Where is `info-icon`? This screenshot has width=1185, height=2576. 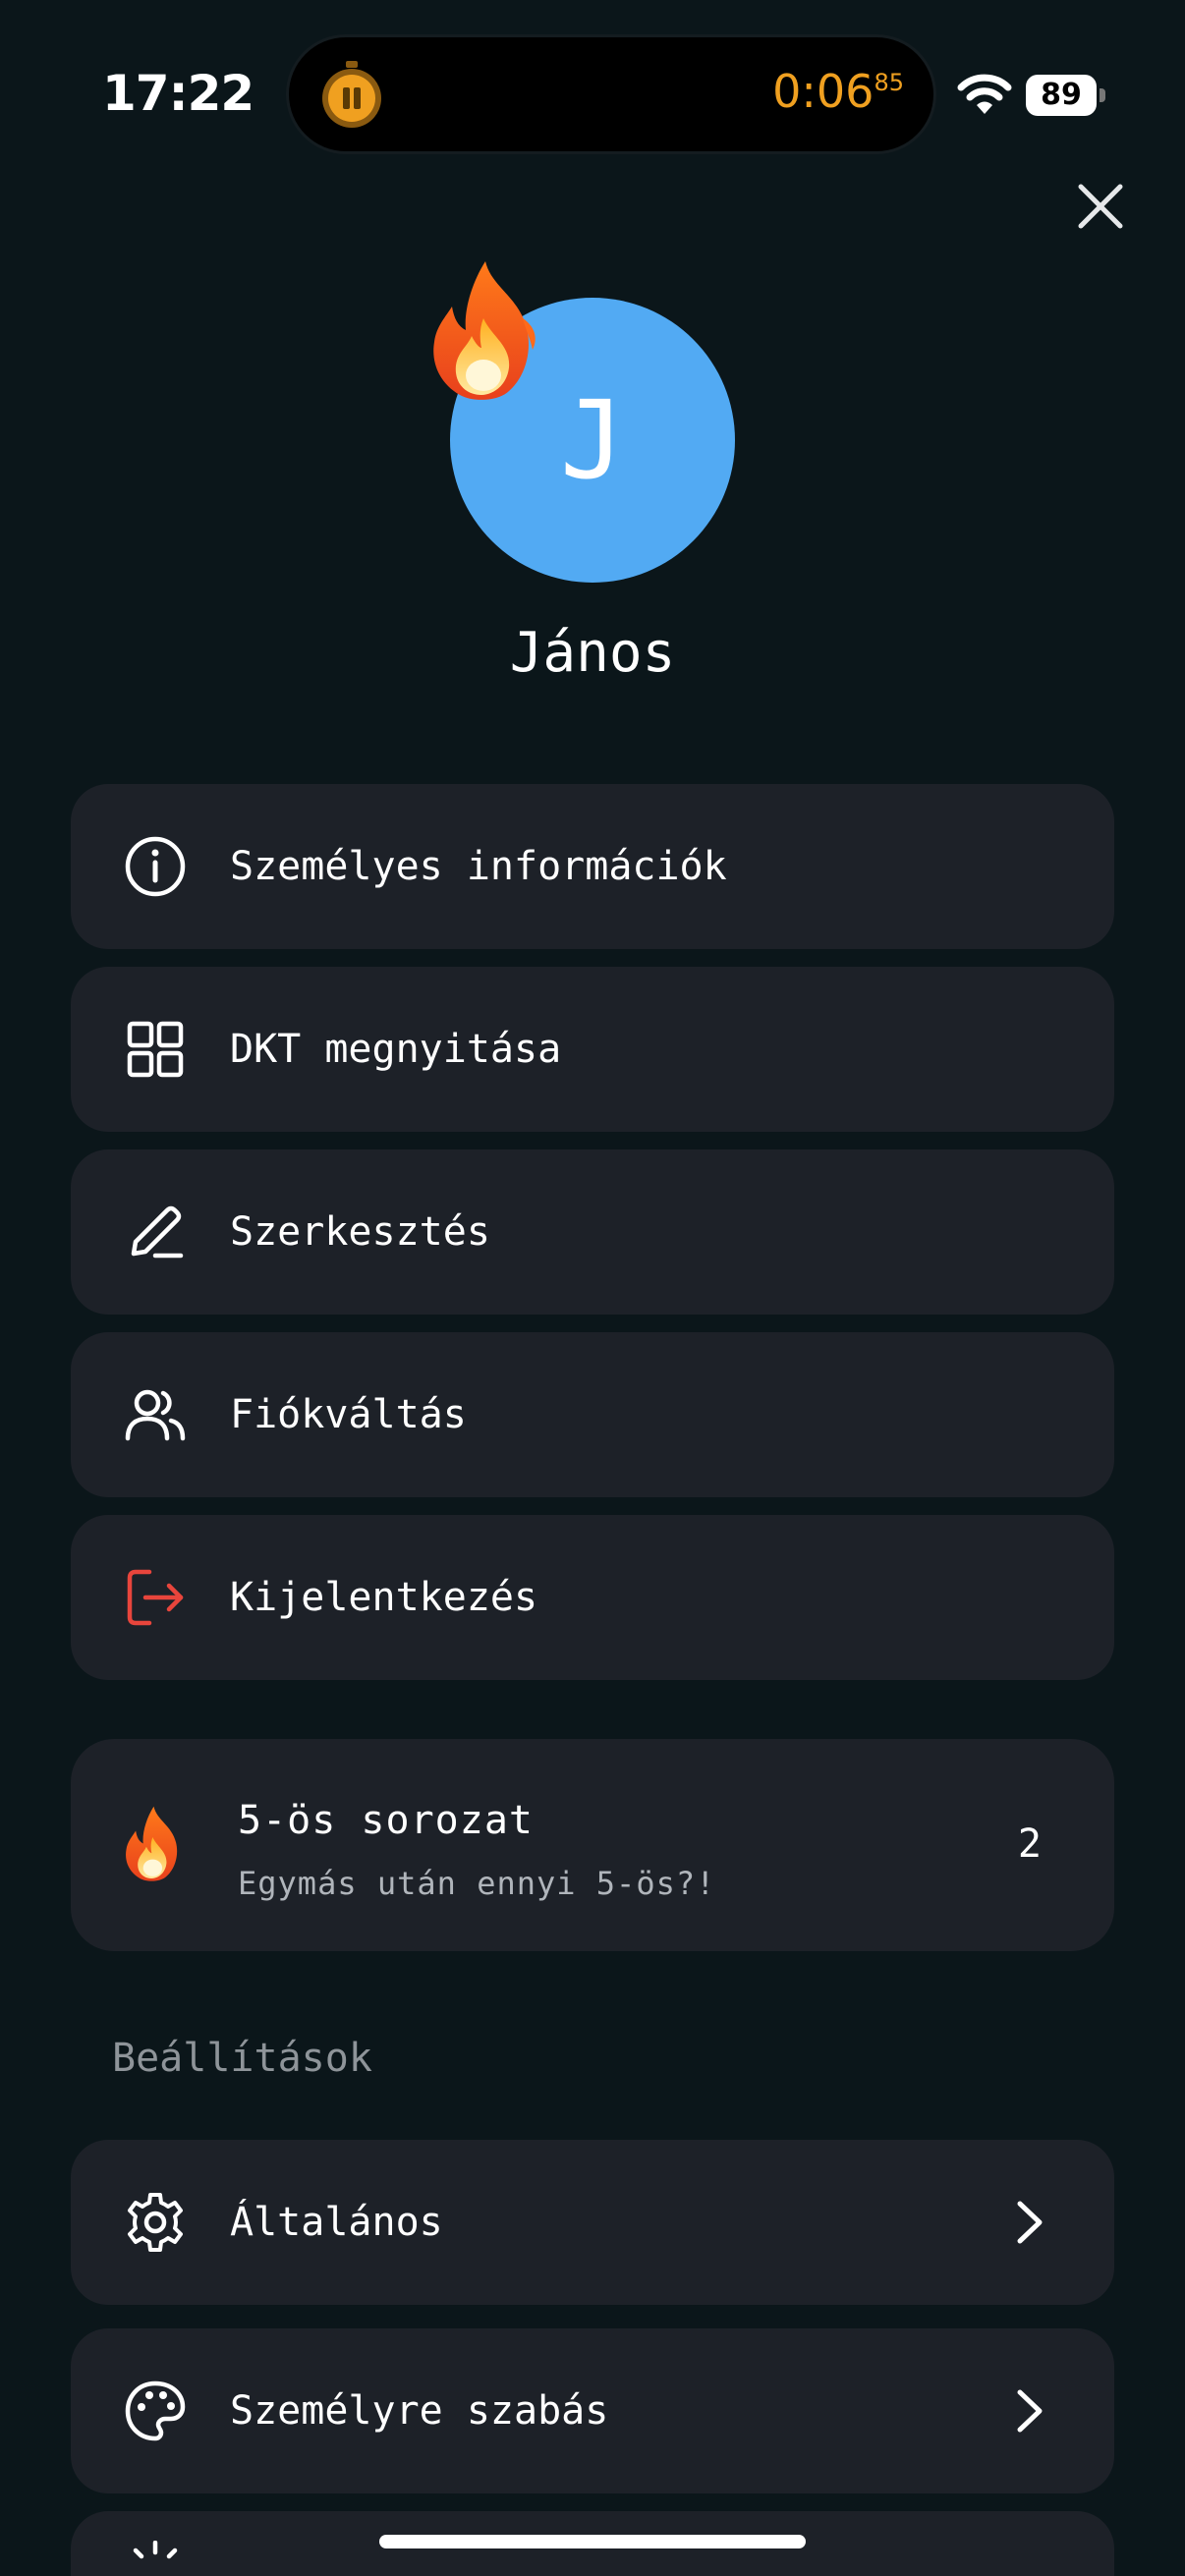
info-icon is located at coordinates (155, 866).